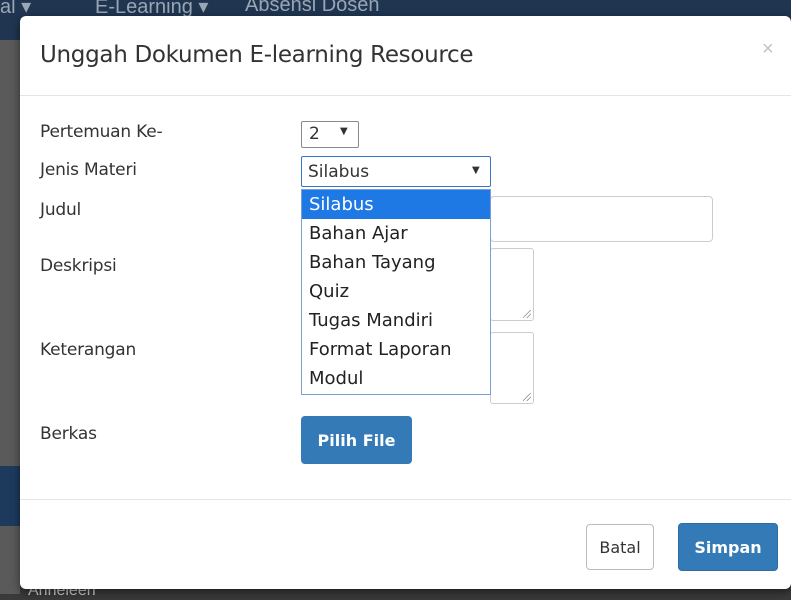 The width and height of the screenshot is (791, 600). What do you see at coordinates (728, 547) in the screenshot?
I see `simpan-button: Simpan` at bounding box center [728, 547].